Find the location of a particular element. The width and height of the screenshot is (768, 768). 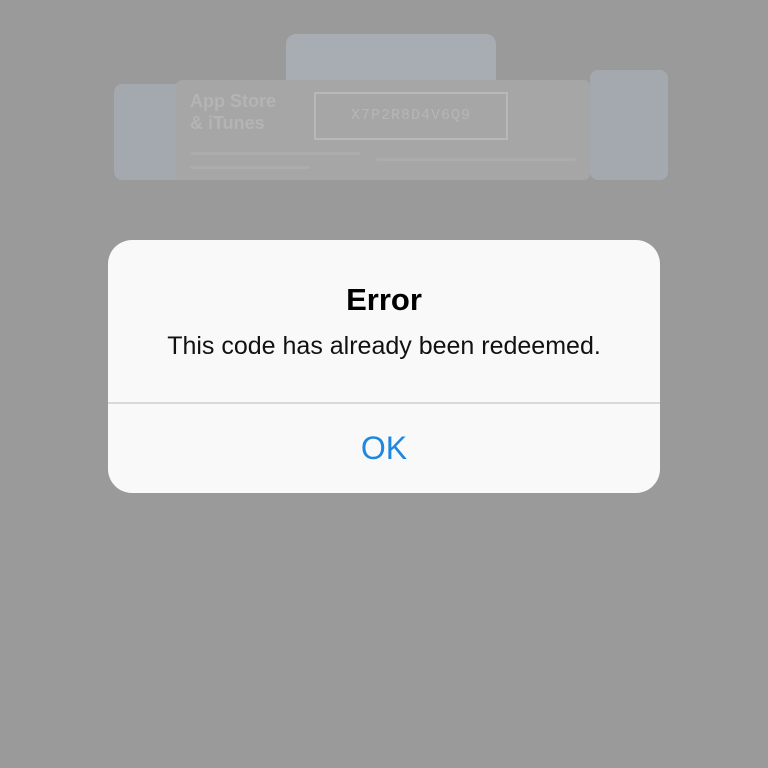

gift-card-code: X7P2R8D4V6Q9 is located at coordinates (411, 116).